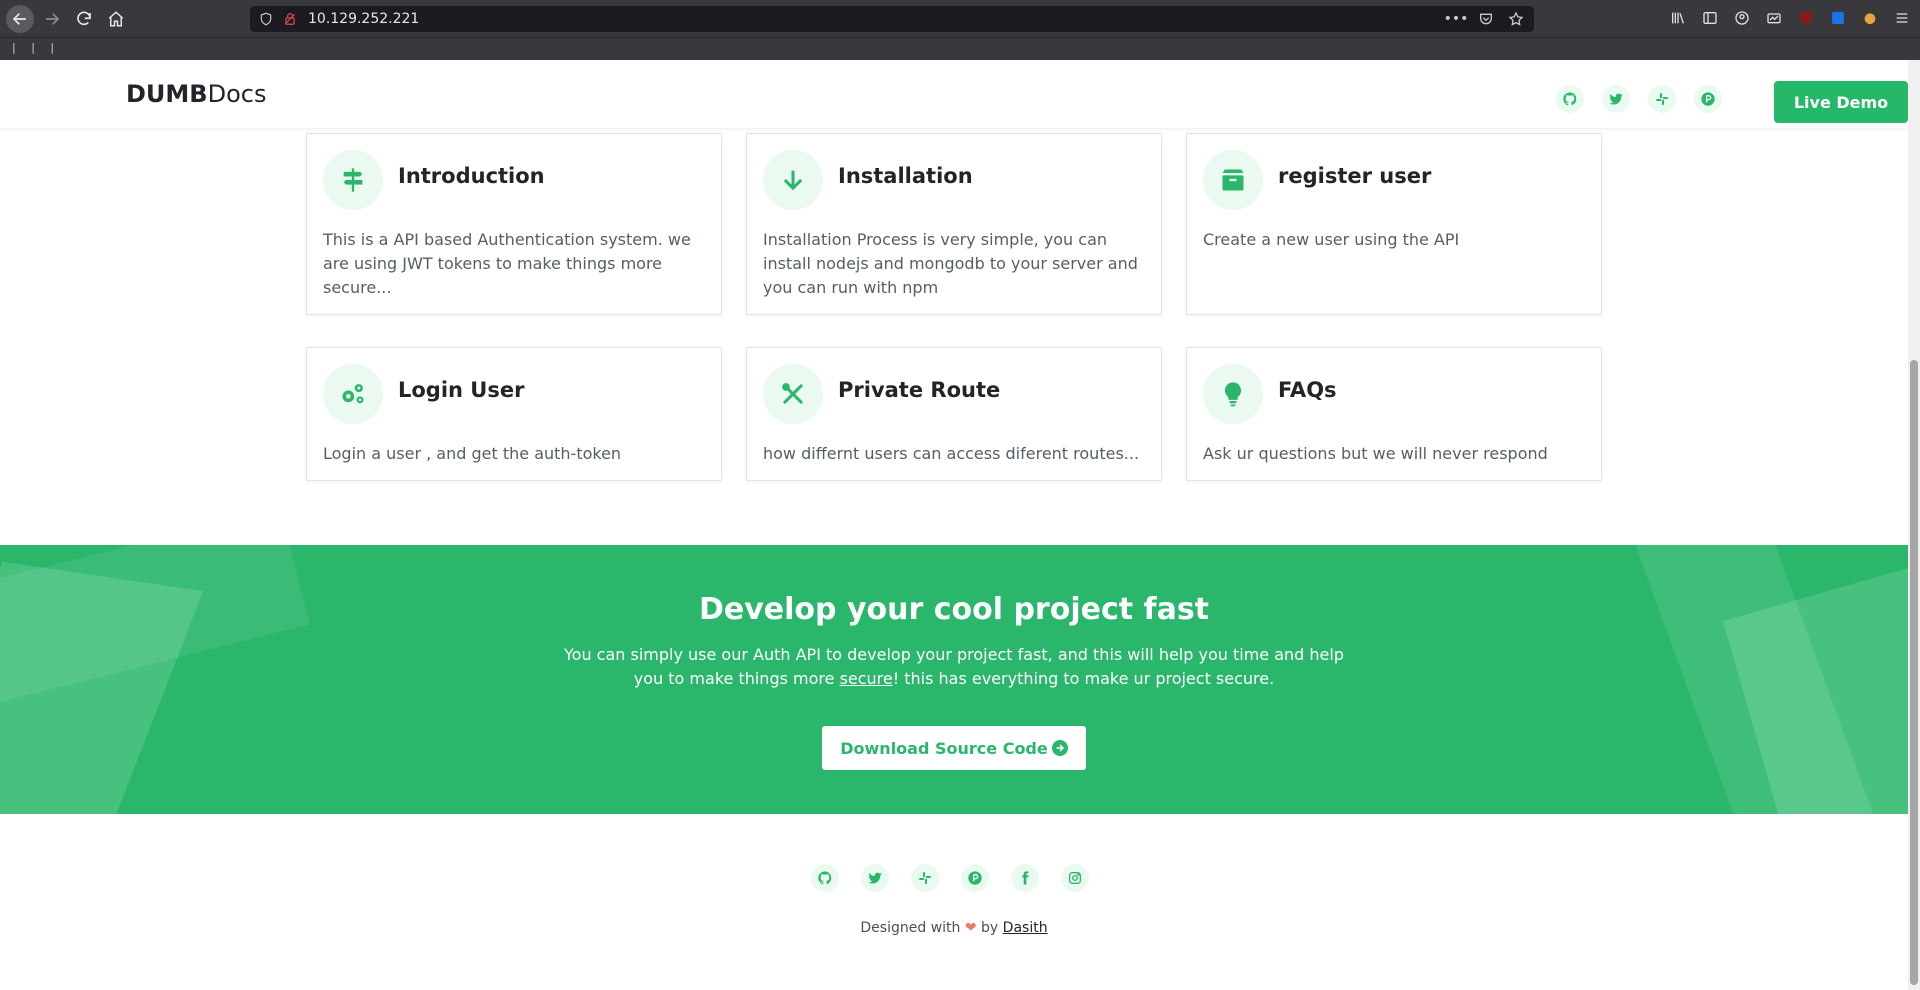 The height and width of the screenshot is (990, 1920). Describe the element at coordinates (970, 928) in the screenshot. I see `heart-icon: ❤` at that location.